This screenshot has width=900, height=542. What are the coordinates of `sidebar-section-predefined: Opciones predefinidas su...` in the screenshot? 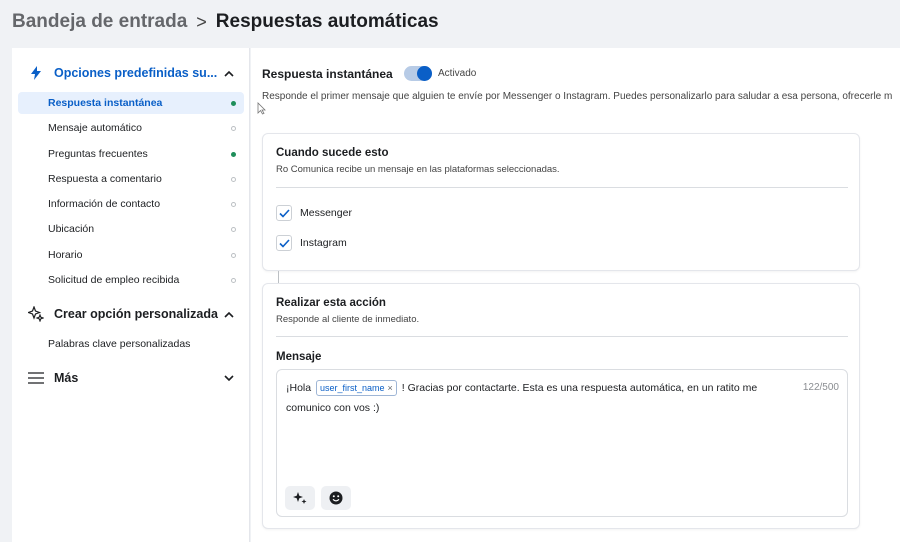 It's located at (131, 73).